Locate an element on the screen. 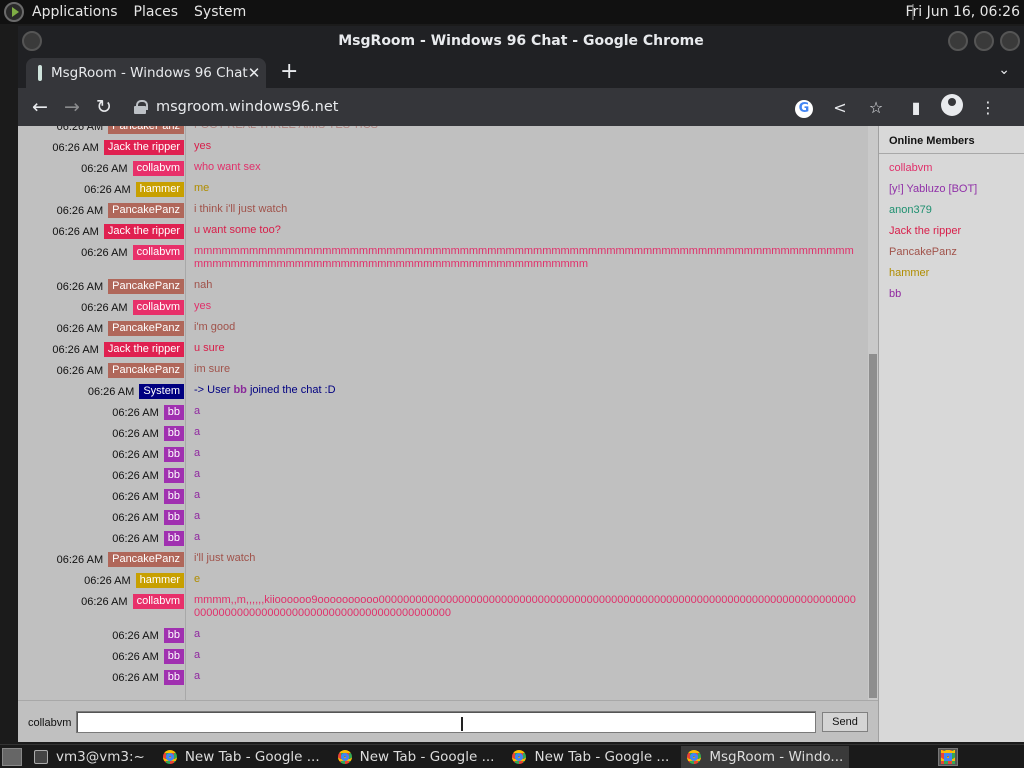  google-lens-icon: G is located at coordinates (804, 107).